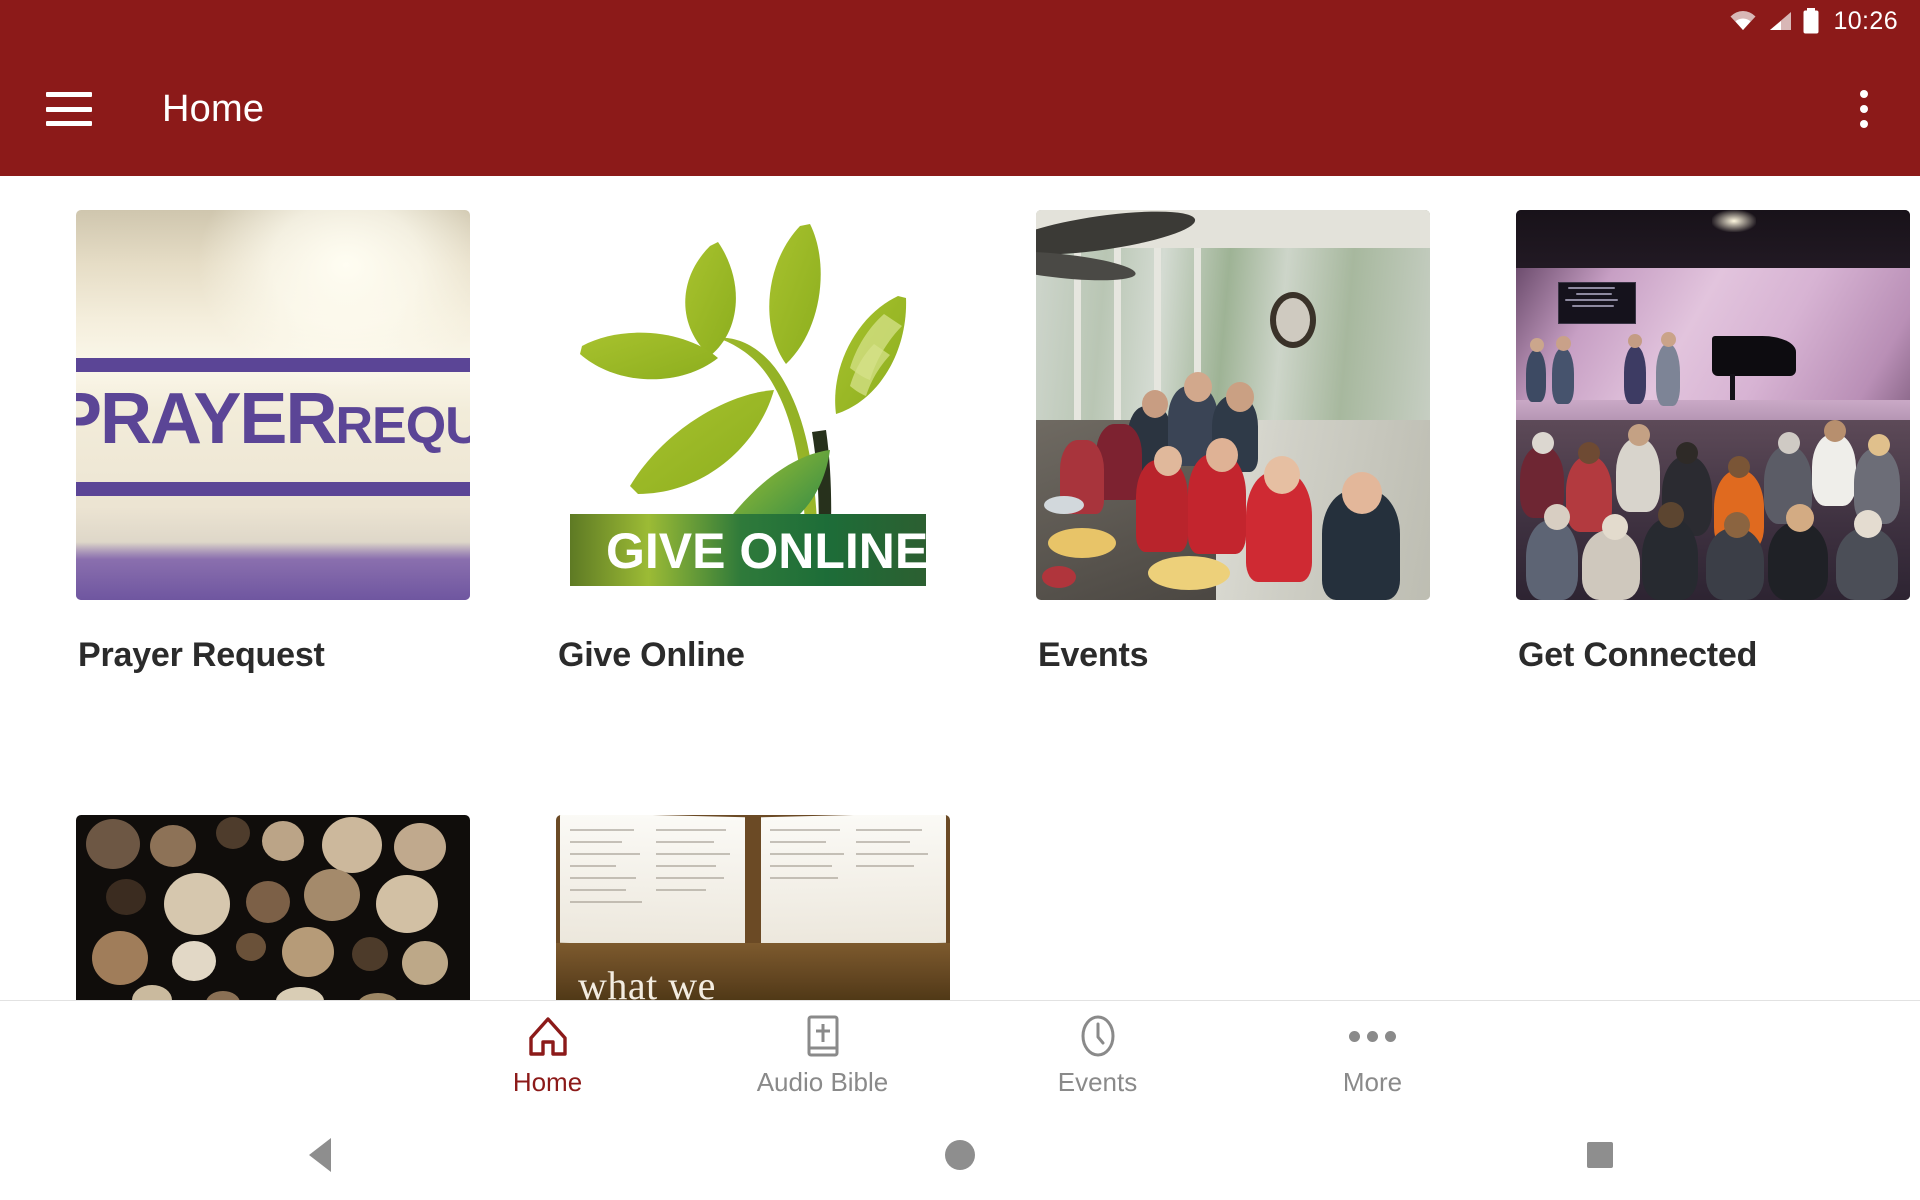  I want to click on tile-row2-bible: what we, so click(720, 907).